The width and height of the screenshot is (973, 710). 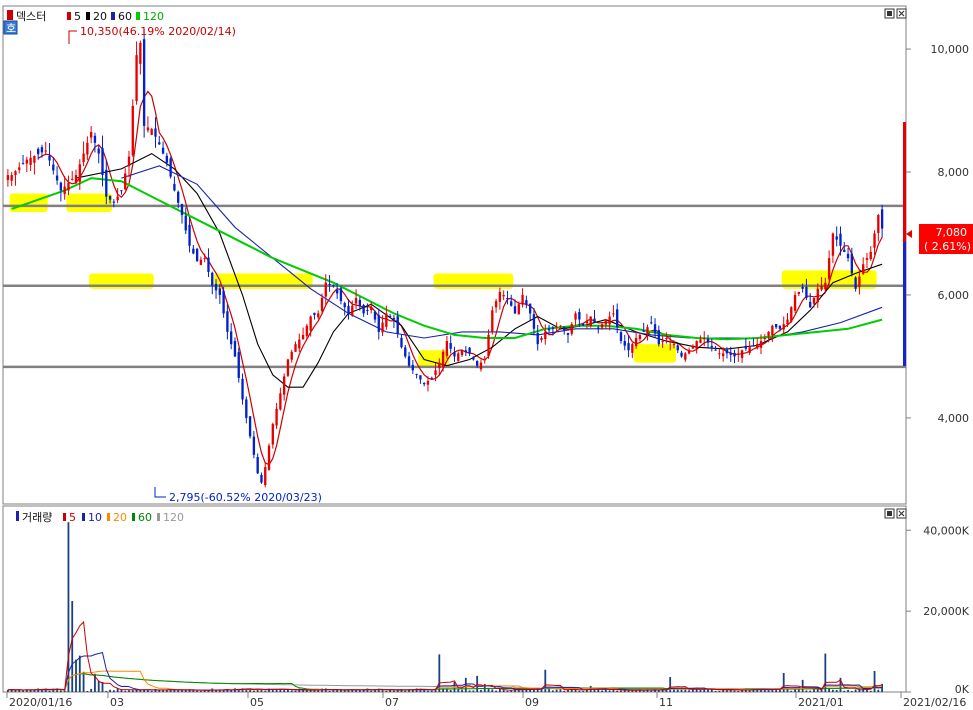 What do you see at coordinates (113, 16) in the screenshot?
I see `legend-swatch-ma60` at bounding box center [113, 16].